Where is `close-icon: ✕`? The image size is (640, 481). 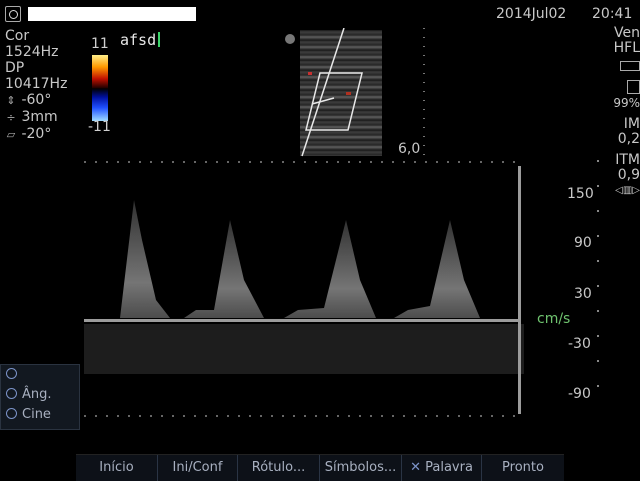
close-icon: ✕ is located at coordinates (415, 467).